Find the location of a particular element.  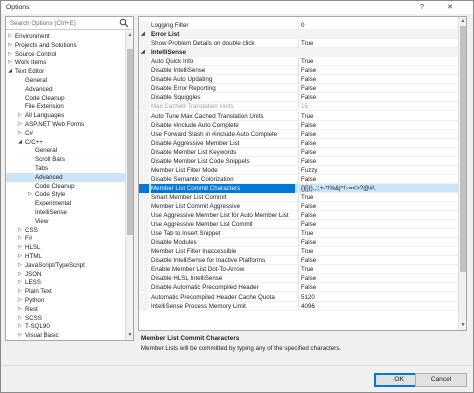

property-value: 5120 is located at coordinates (378, 297).